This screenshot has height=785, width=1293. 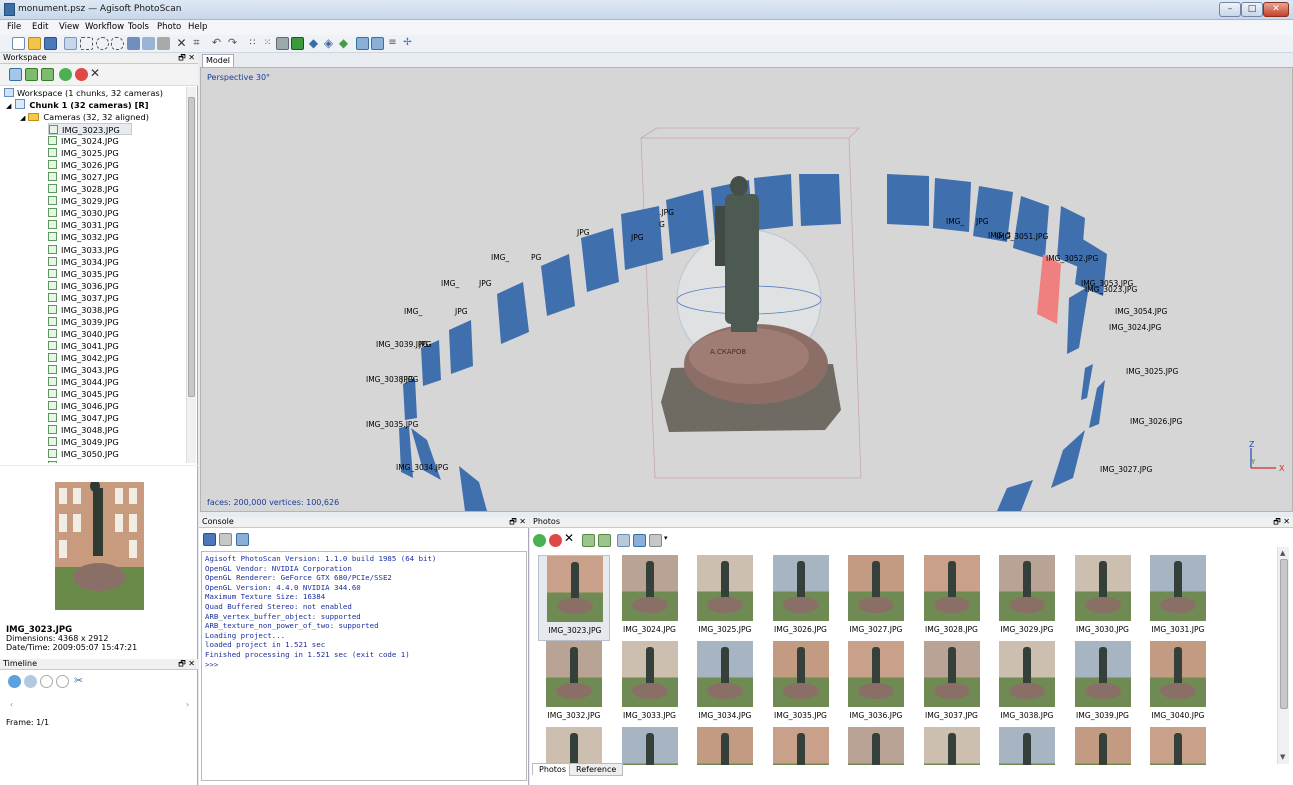 What do you see at coordinates (69, 27) in the screenshot?
I see `menu-view: View` at bounding box center [69, 27].